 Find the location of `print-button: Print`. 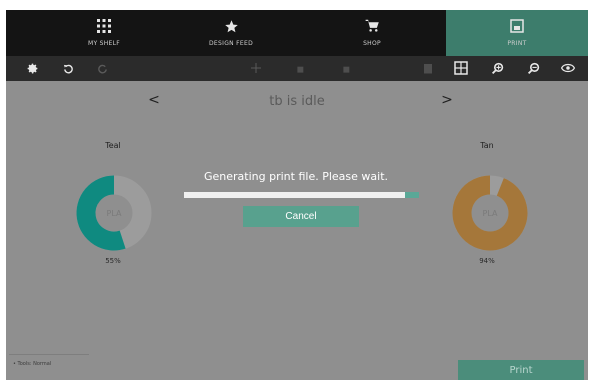

print-button: Print is located at coordinates (521, 370).